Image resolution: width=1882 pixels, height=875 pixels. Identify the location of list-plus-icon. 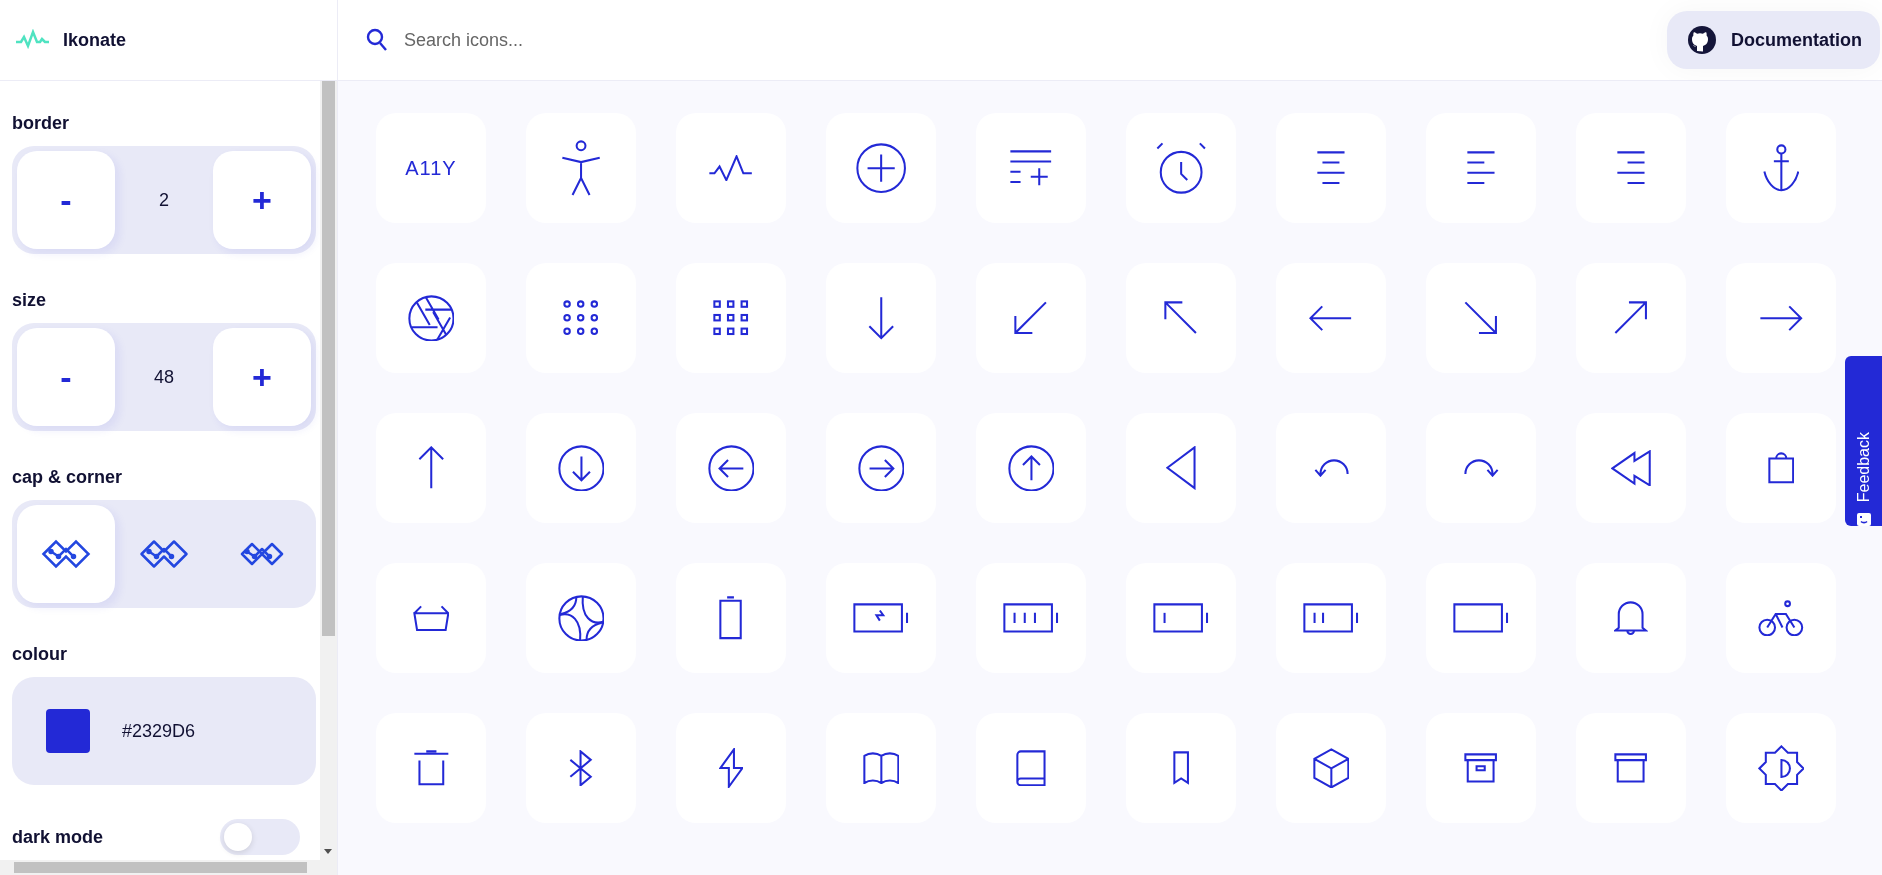
(1031, 168).